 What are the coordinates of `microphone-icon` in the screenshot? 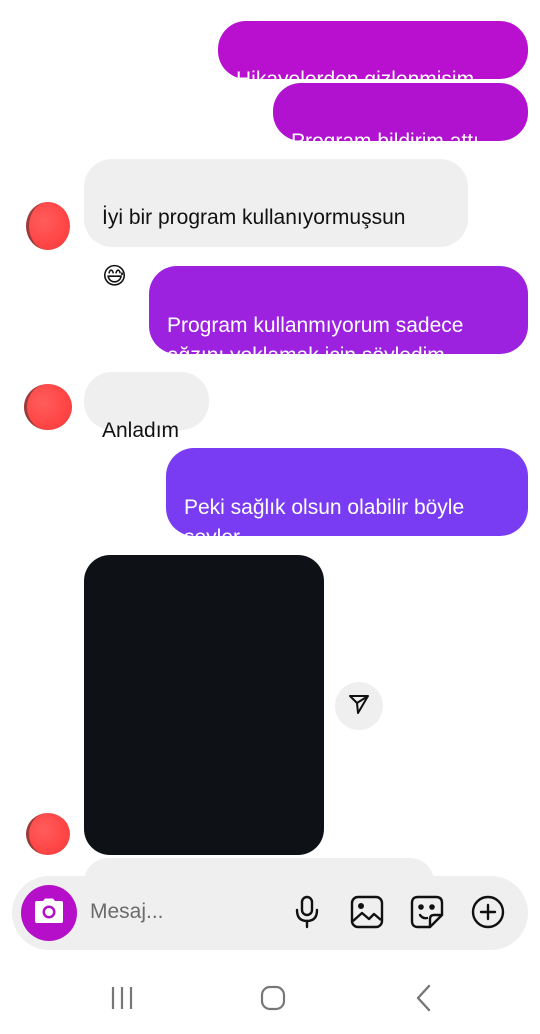 It's located at (307, 914).